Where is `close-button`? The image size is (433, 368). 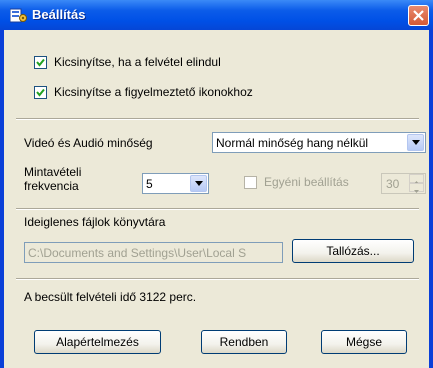 close-button is located at coordinates (418, 15).